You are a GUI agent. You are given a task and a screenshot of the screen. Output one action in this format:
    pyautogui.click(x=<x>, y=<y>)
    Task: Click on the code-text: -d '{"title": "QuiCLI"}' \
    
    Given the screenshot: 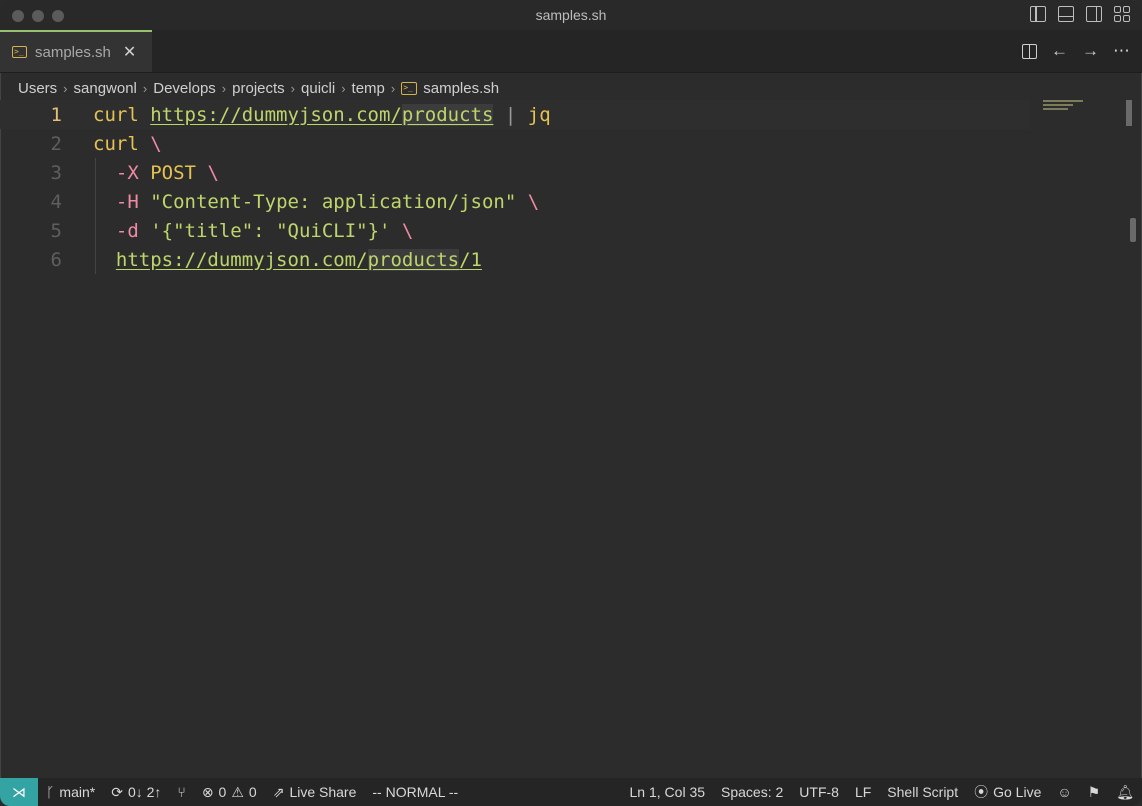 What is the action you would take?
    pyautogui.click(x=264, y=230)
    